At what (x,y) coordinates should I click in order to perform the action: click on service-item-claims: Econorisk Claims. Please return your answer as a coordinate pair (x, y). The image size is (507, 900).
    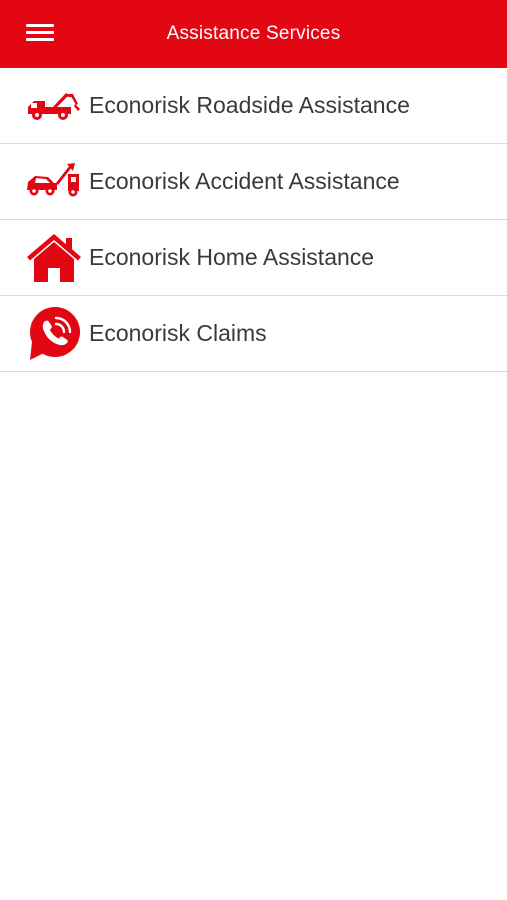
    Looking at the image, I should click on (253, 334).